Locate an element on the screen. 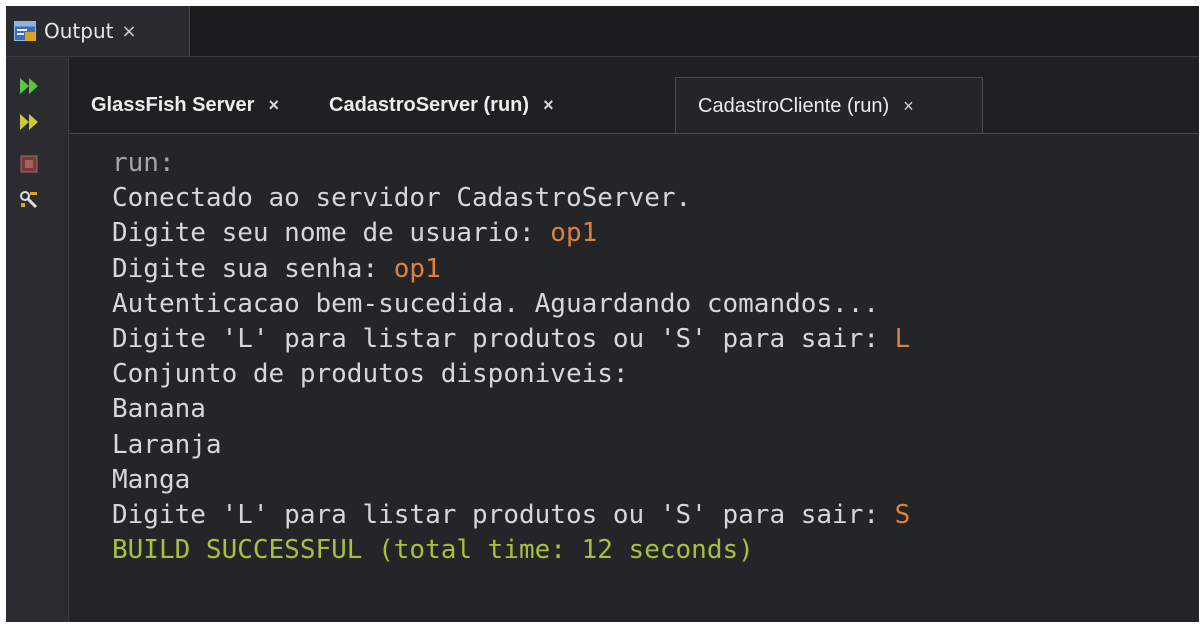 The height and width of the screenshot is (626, 1203). console-line: Digite seu nome de usuario: op1 is located at coordinates (355, 233).